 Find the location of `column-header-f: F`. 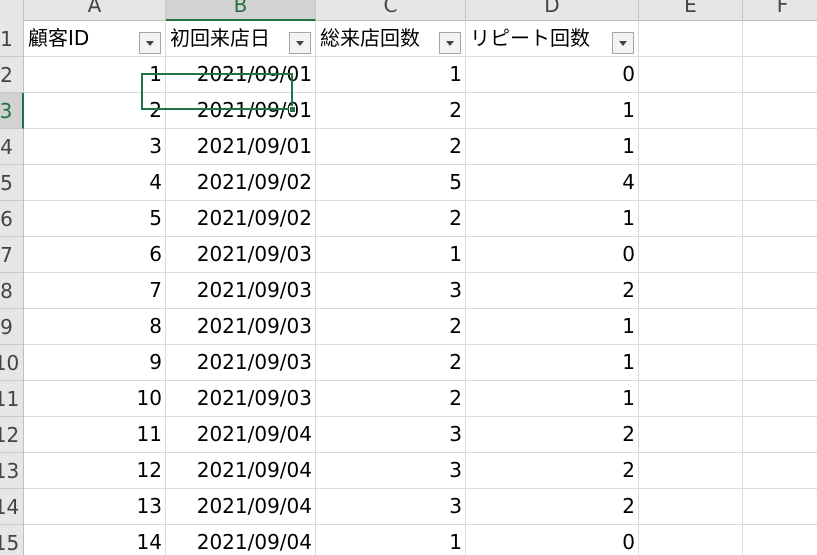

column-header-f: F is located at coordinates (780, 10).